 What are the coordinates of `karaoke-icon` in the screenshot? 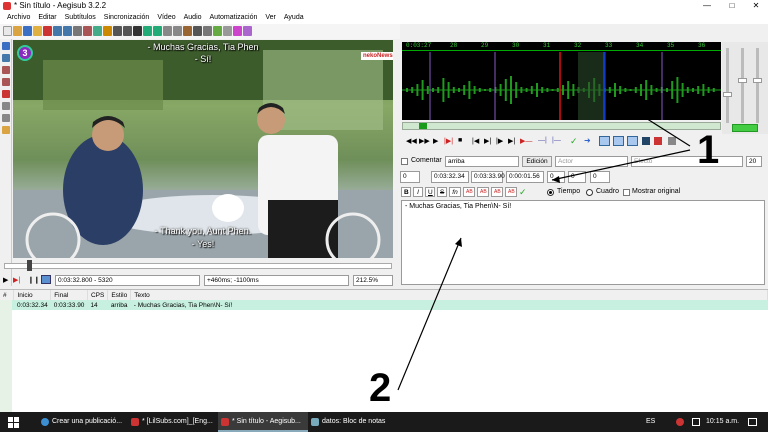 It's located at (646, 141).